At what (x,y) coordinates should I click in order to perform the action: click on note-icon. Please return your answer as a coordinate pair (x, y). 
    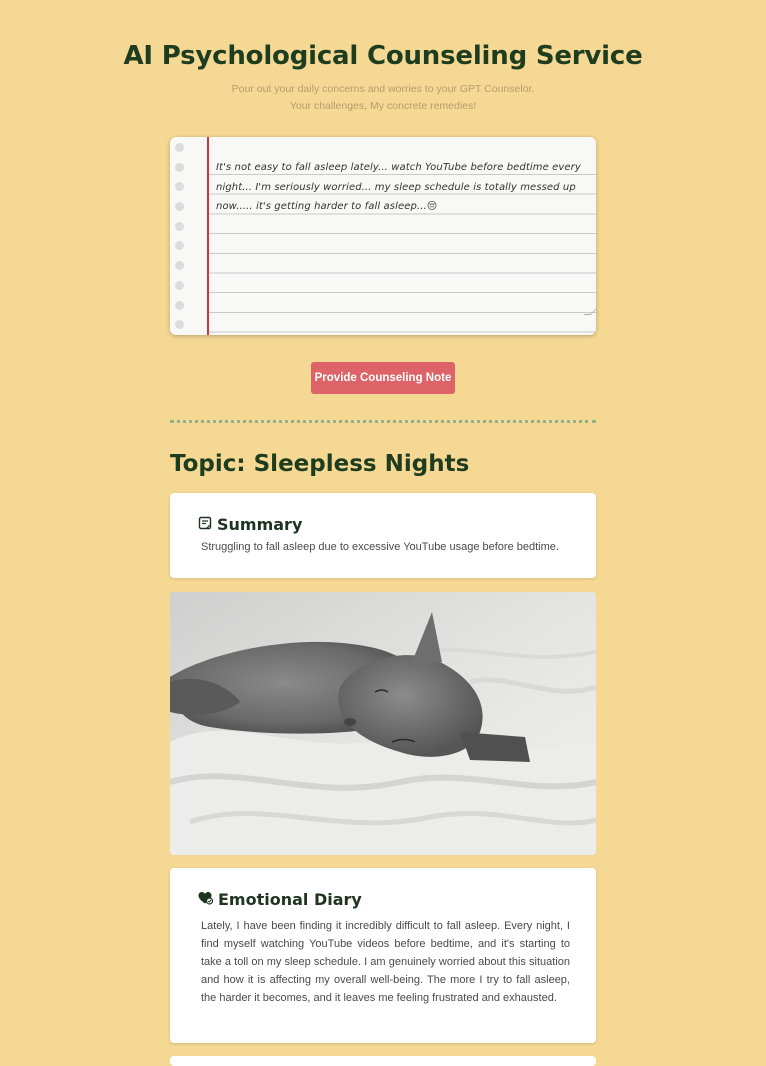
    Looking at the image, I should click on (205, 524).